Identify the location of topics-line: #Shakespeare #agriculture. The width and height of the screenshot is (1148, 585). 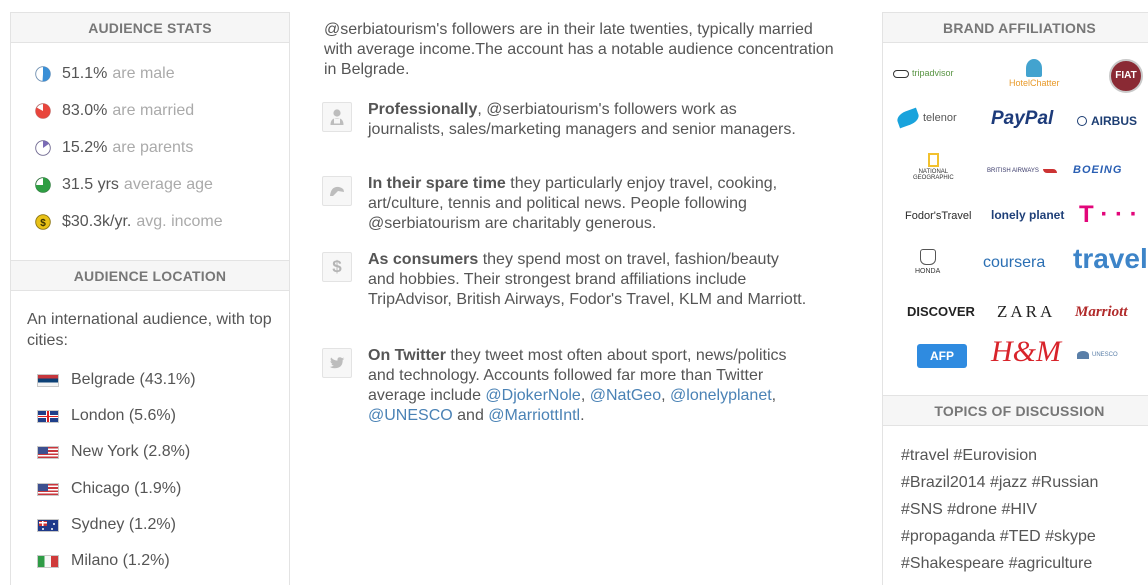
(997, 563).